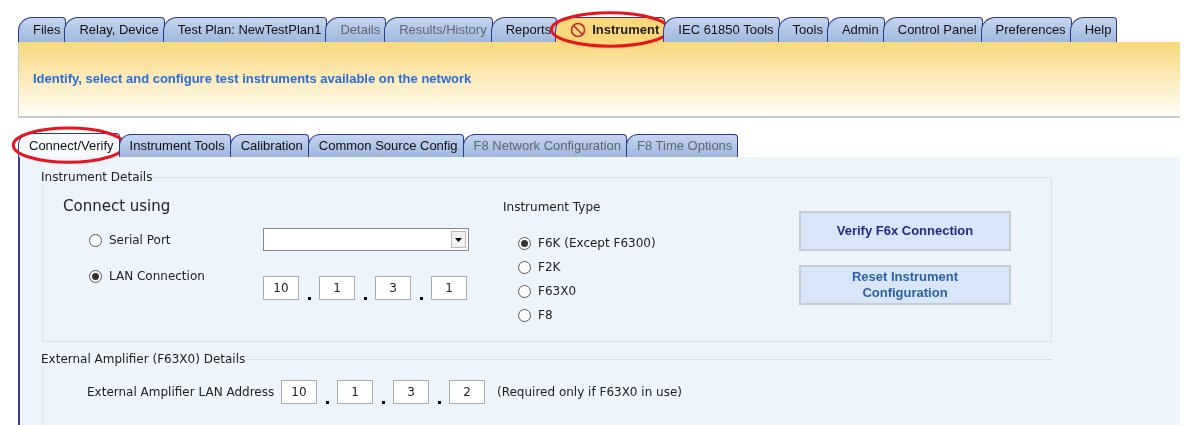  What do you see at coordinates (905, 231) in the screenshot?
I see `action-button: Verify F6x Connection` at bounding box center [905, 231].